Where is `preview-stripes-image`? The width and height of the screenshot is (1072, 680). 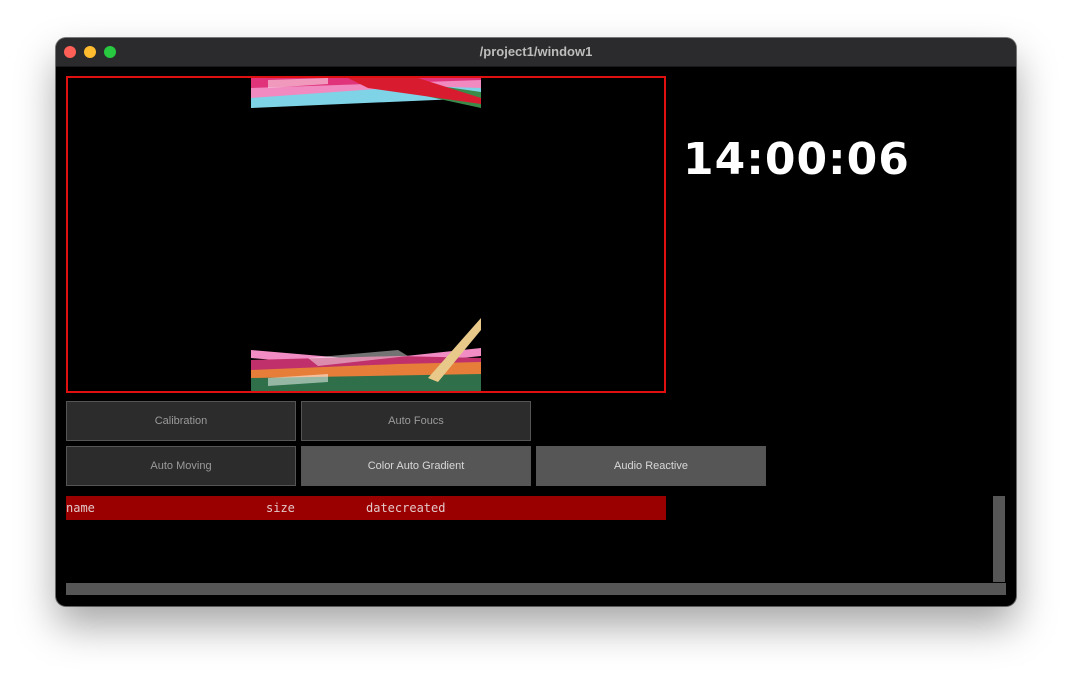
preview-stripes-image is located at coordinates (366, 234).